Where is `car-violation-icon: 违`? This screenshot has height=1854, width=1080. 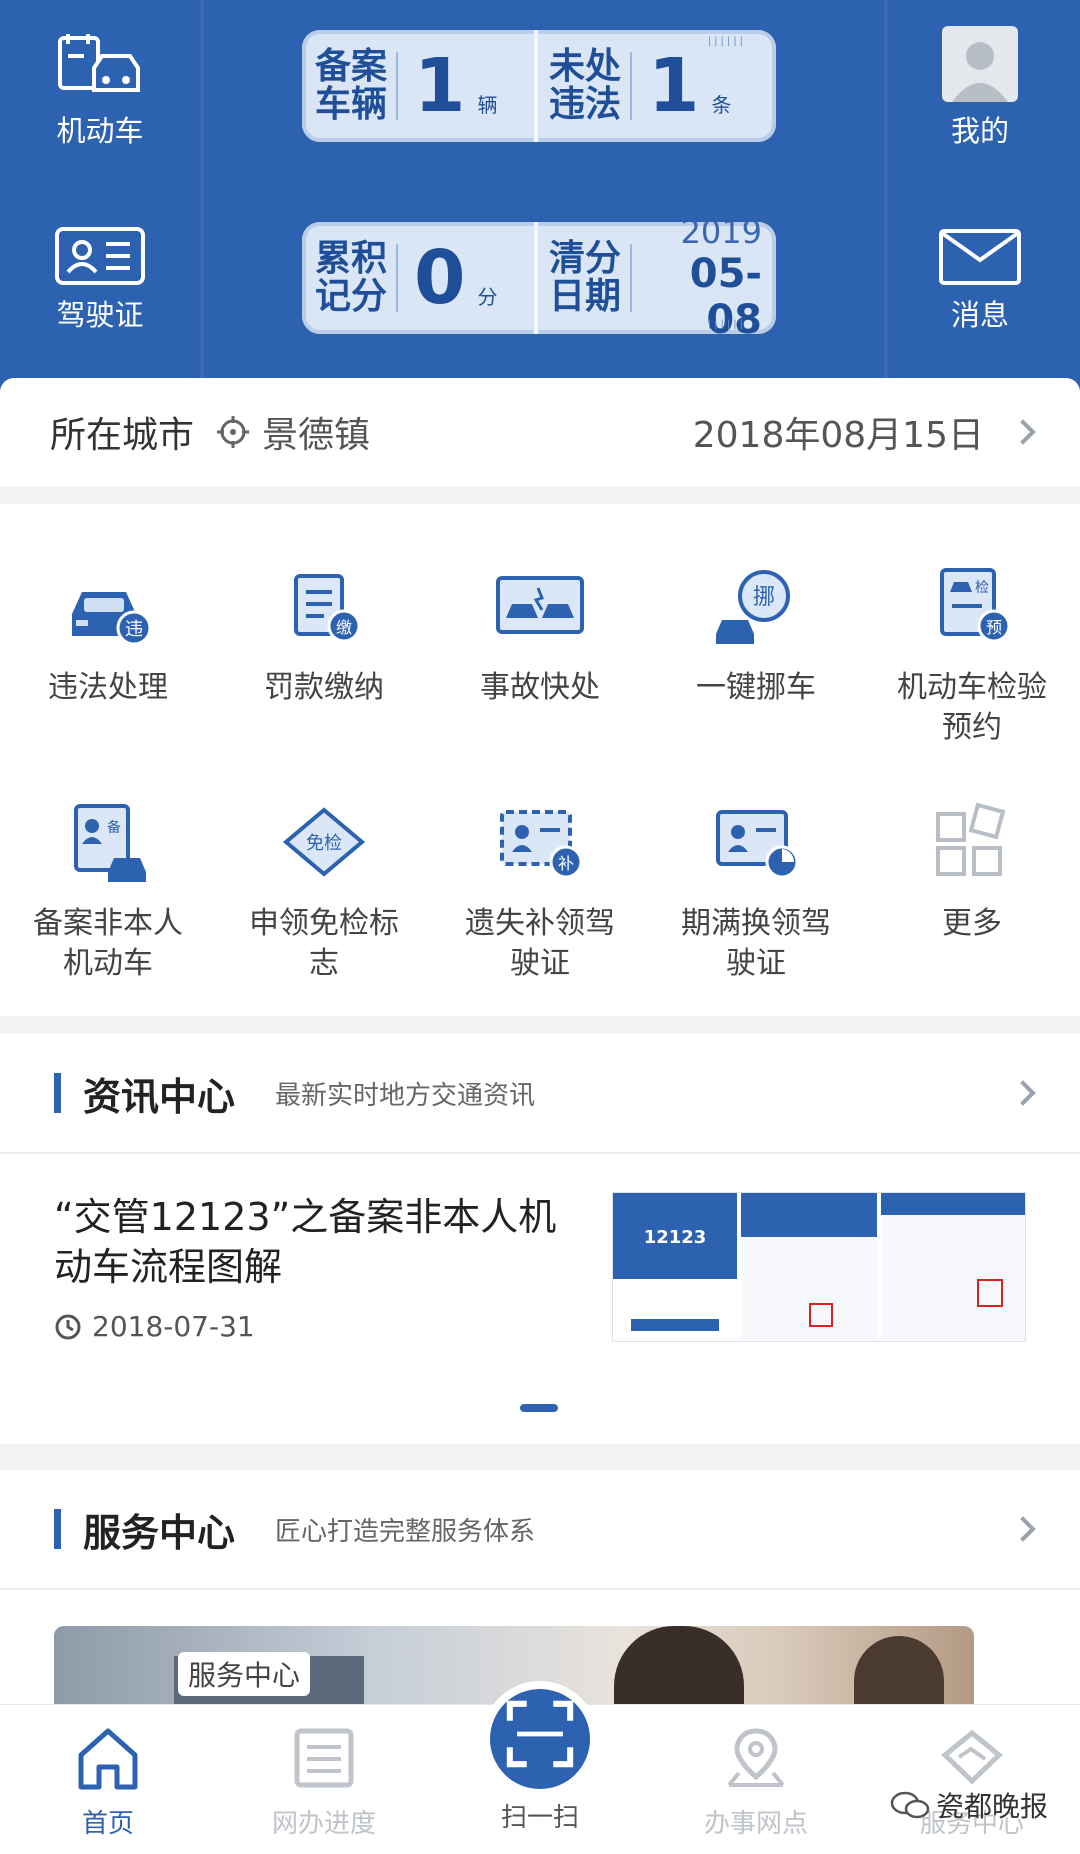
car-violation-icon: 违 is located at coordinates (112, 619).